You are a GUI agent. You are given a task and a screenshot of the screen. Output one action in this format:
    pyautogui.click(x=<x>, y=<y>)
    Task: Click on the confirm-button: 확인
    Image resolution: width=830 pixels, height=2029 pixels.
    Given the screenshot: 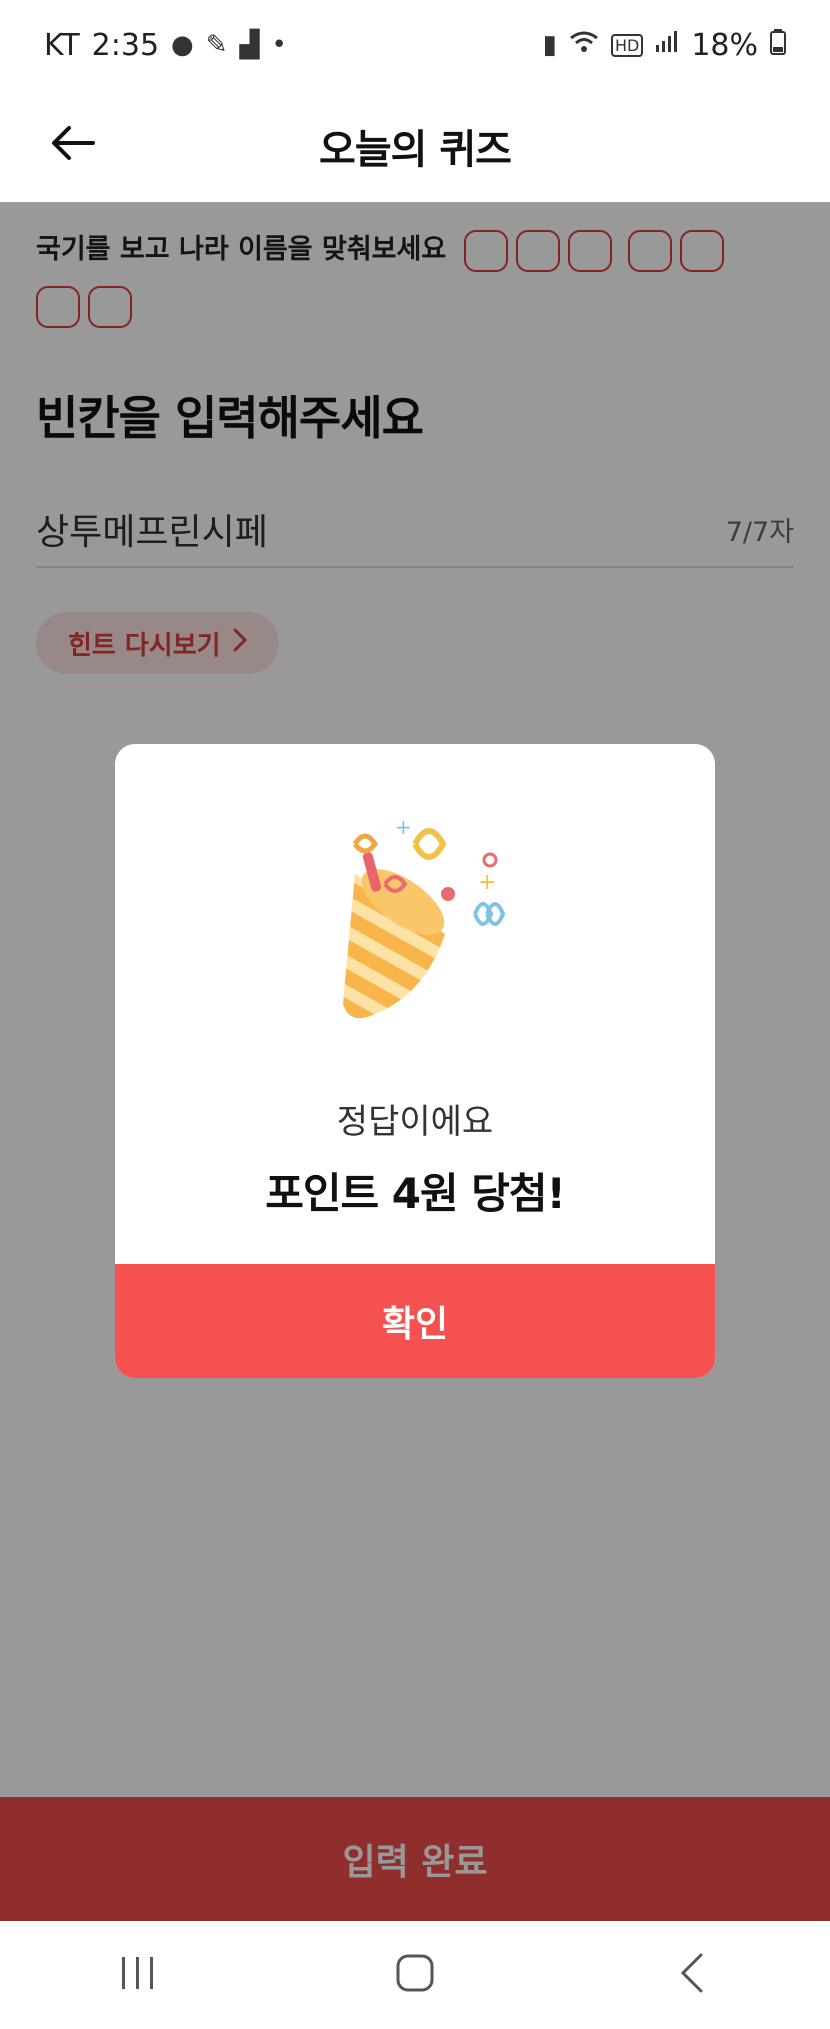 What is the action you would take?
    pyautogui.click(x=415, y=1321)
    